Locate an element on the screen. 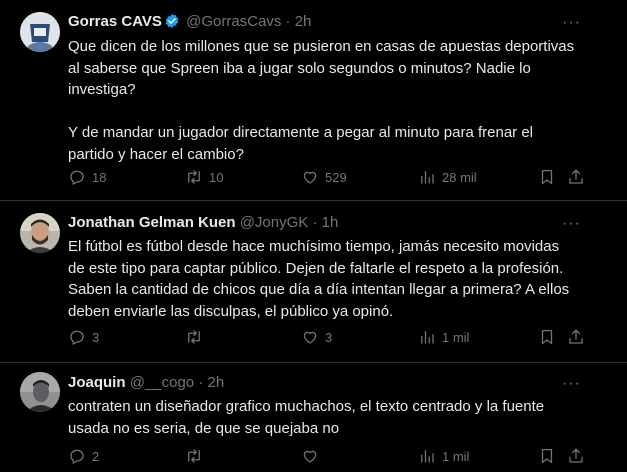 This screenshot has width=627, height=472. tweet-actions: 18 10 529 28 mil is located at coordinates (328, 178).